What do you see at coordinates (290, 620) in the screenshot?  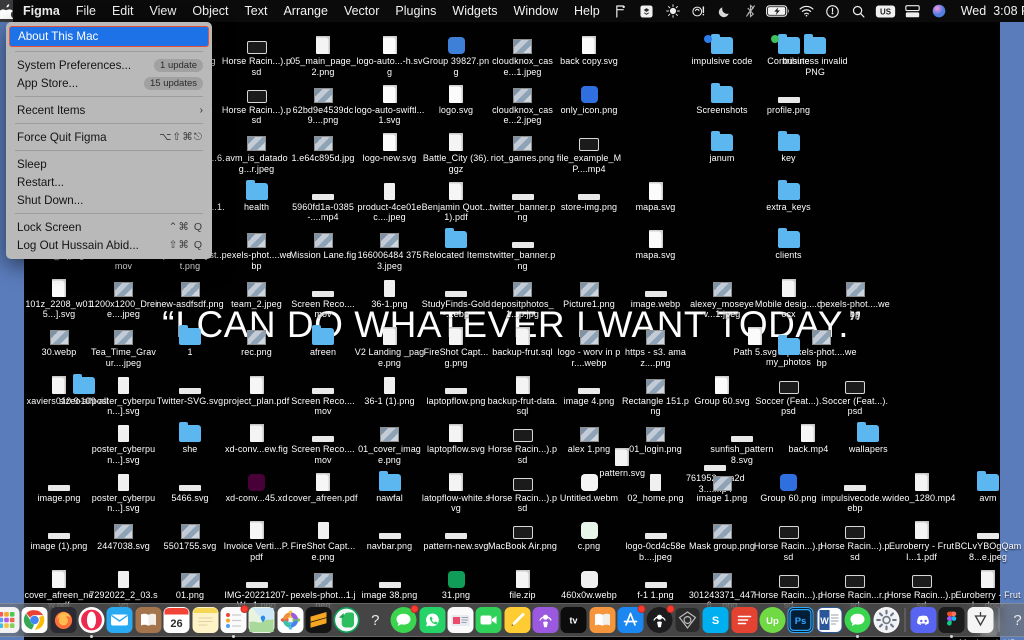 I see `dock-item-photos` at bounding box center [290, 620].